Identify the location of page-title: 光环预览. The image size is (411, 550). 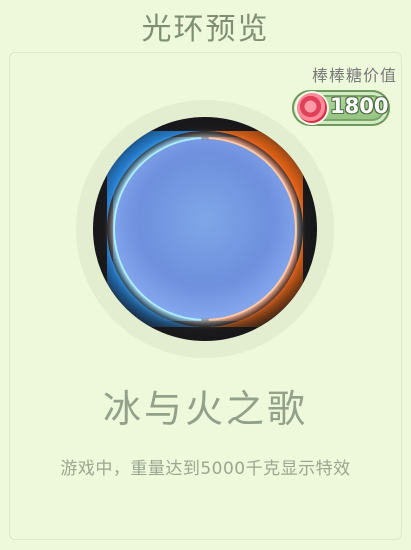
(205, 29).